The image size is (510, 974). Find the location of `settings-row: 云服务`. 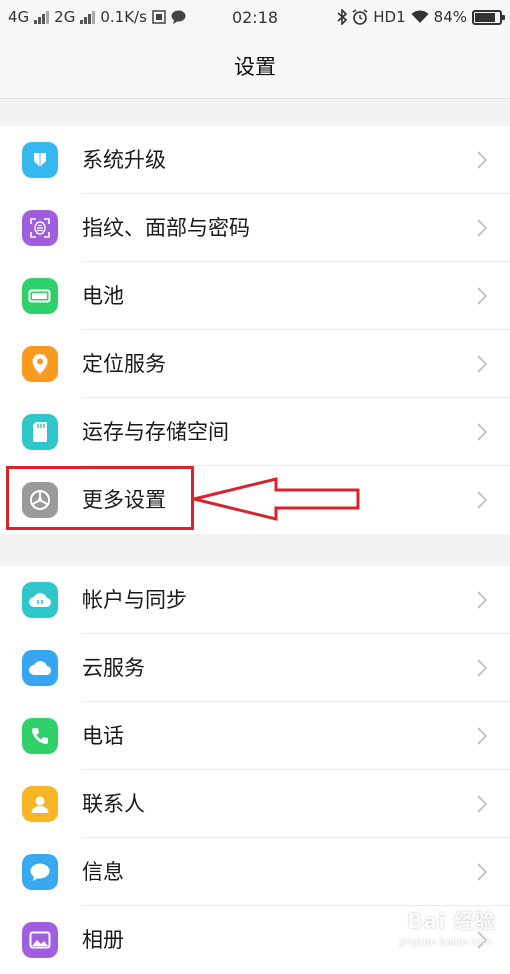

settings-row: 云服务 is located at coordinates (255, 668).